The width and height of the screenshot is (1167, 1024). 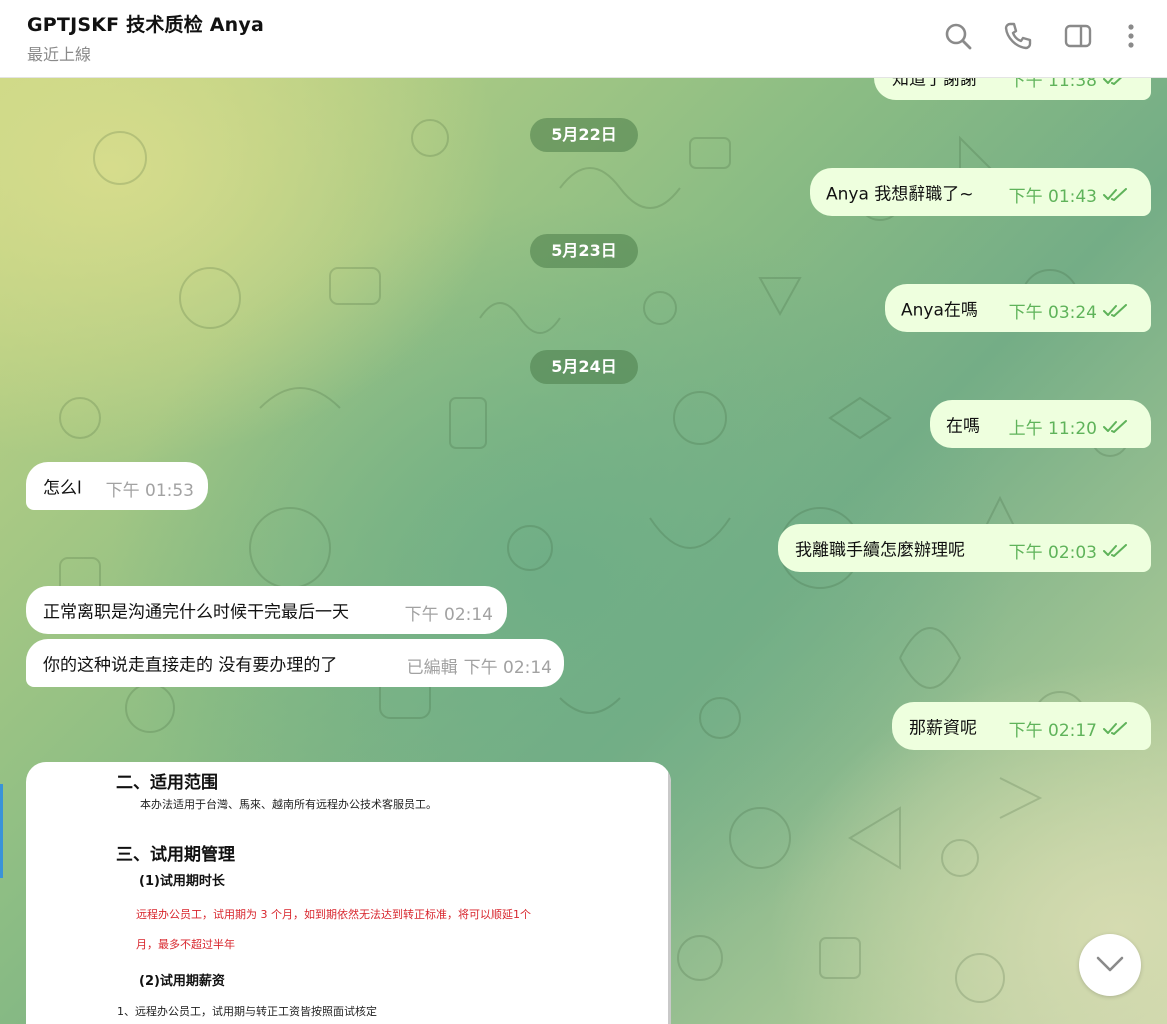 I want to click on scroll-to-bottom-button, so click(x=1110, y=965).